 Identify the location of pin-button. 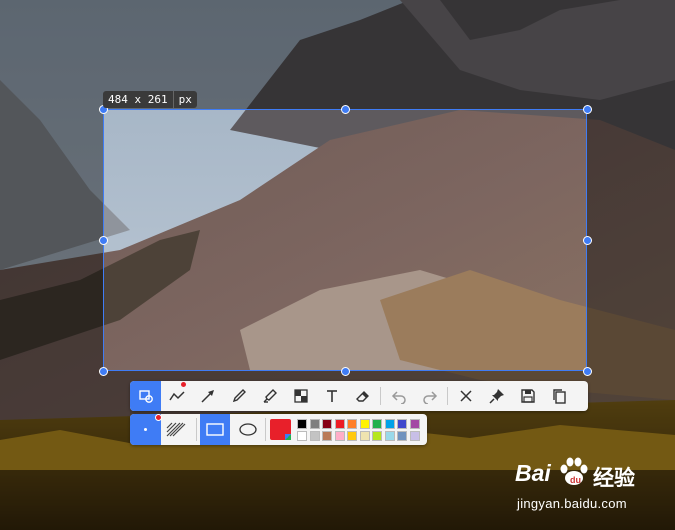
(496, 396).